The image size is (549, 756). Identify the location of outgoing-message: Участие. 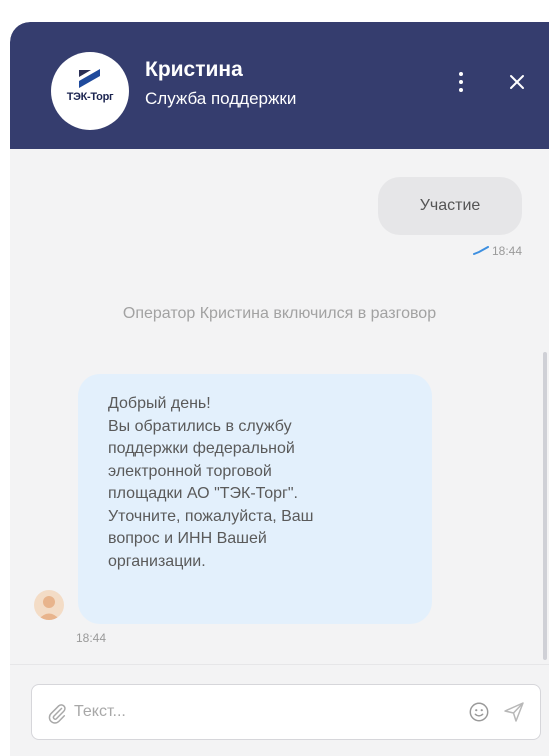
(450, 206).